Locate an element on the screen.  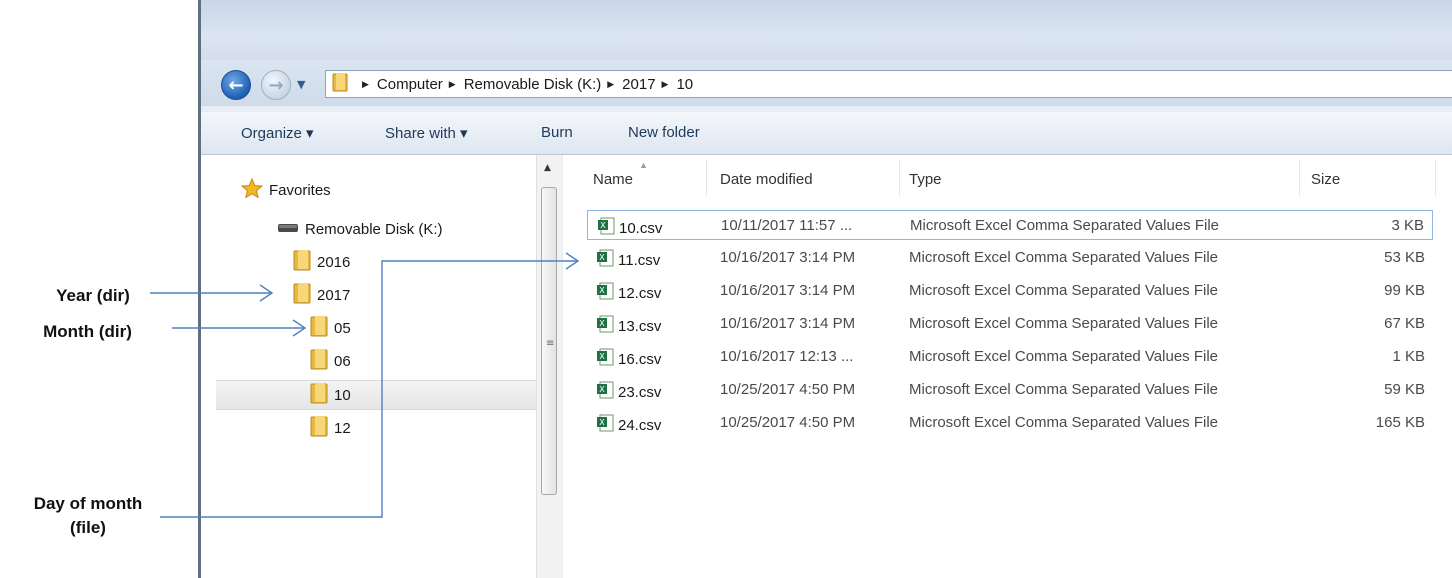
nav-selection-highlight is located at coordinates (376, 395).